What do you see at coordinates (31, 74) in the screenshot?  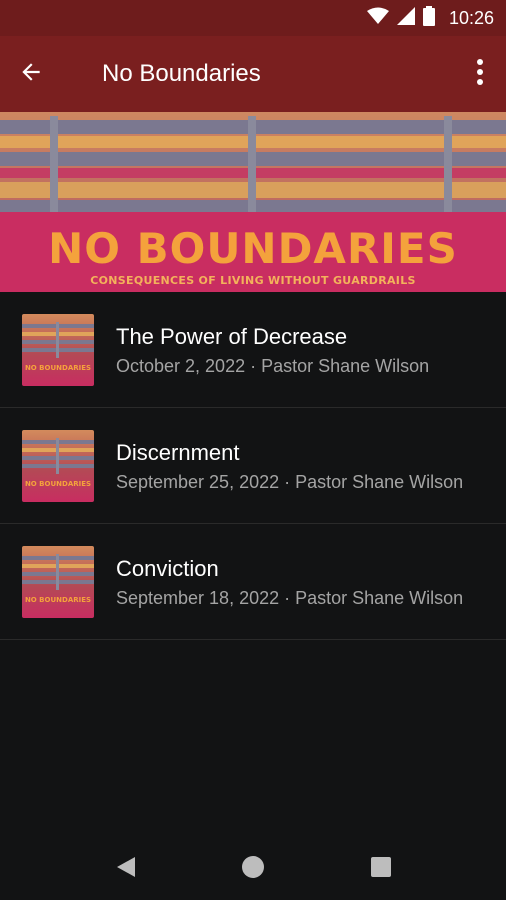 I see `arrow-left-icon` at bounding box center [31, 74].